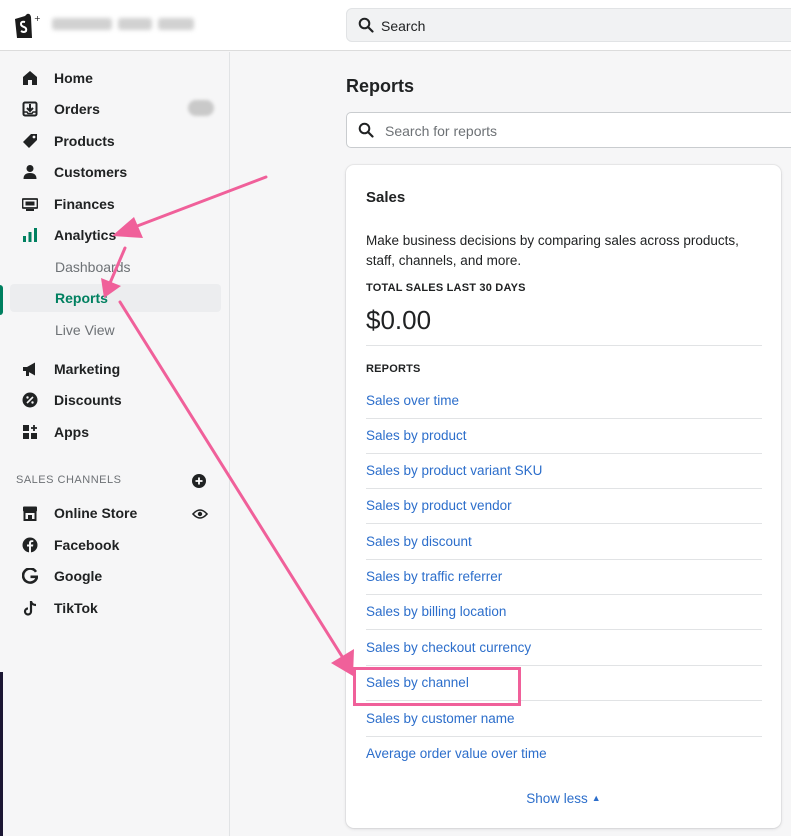 This screenshot has height=836, width=791. Describe the element at coordinates (87, 369) in the screenshot. I see `sidebar-item-label: Marketing` at that location.